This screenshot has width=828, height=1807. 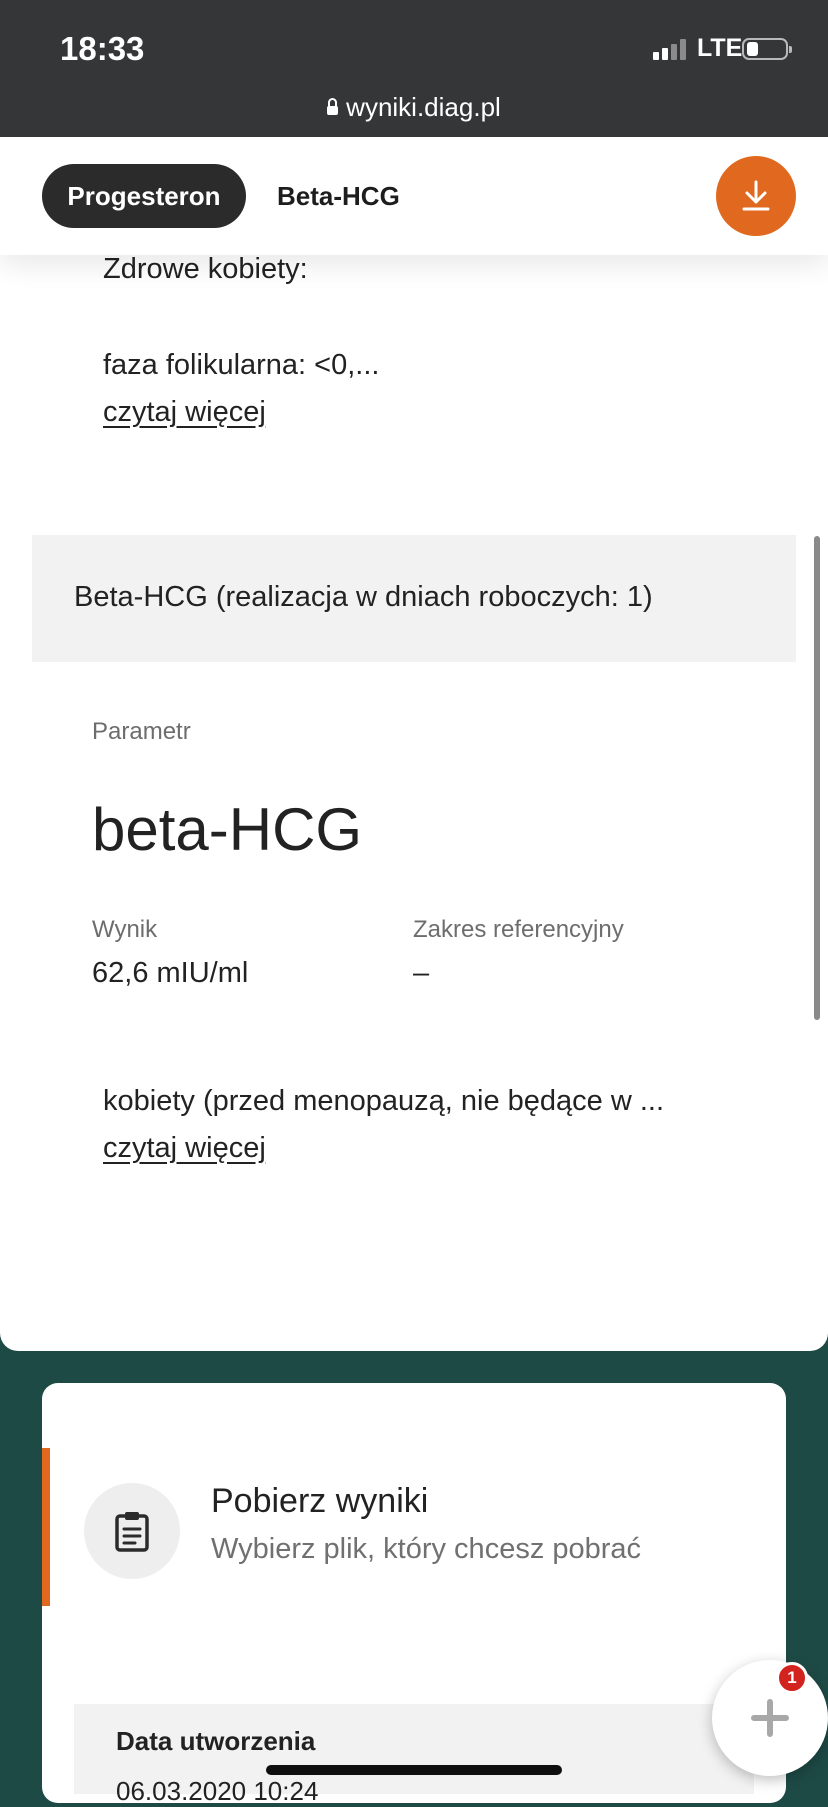 What do you see at coordinates (669, 49) in the screenshot?
I see `signal-icon` at bounding box center [669, 49].